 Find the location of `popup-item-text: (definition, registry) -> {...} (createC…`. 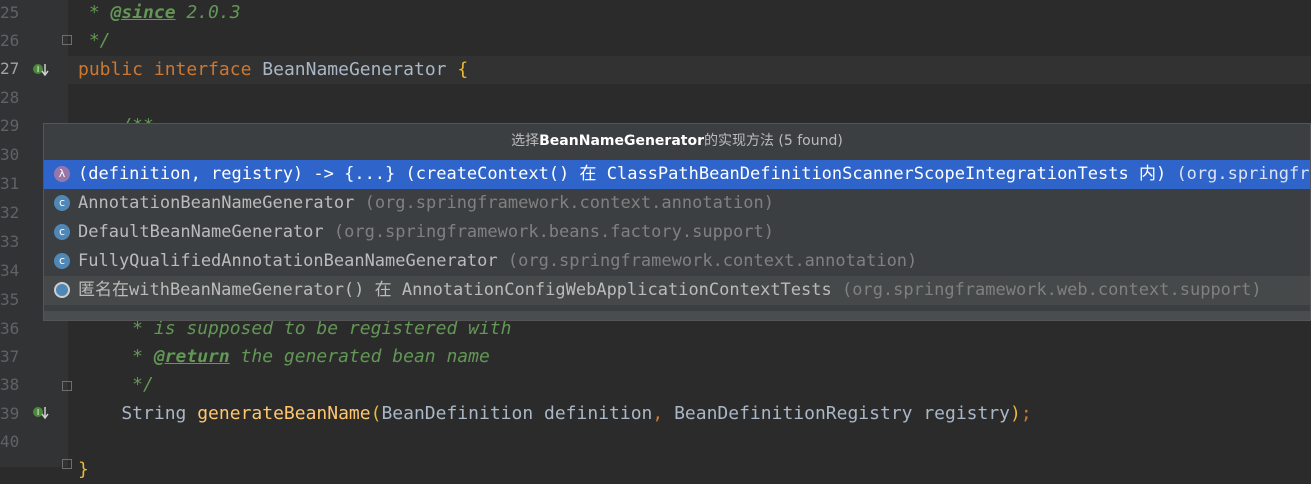

popup-item-text: (definition, registry) -> {...} (createC… is located at coordinates (694, 174).